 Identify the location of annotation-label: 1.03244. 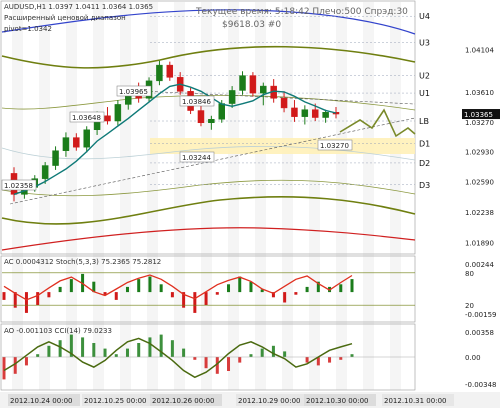
(196, 158).